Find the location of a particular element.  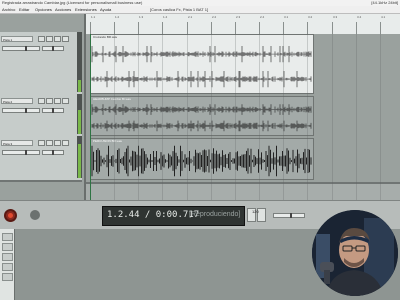

ruler-label: 3.2 is located at coordinates (310, 17).